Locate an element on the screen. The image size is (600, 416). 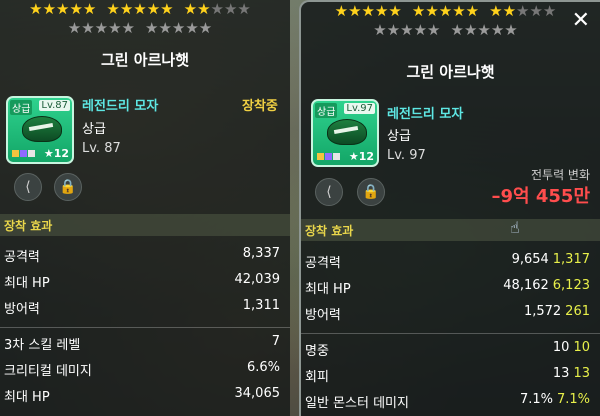
stat-row: 3차 스킬 레벨 7 is located at coordinates (145, 345).